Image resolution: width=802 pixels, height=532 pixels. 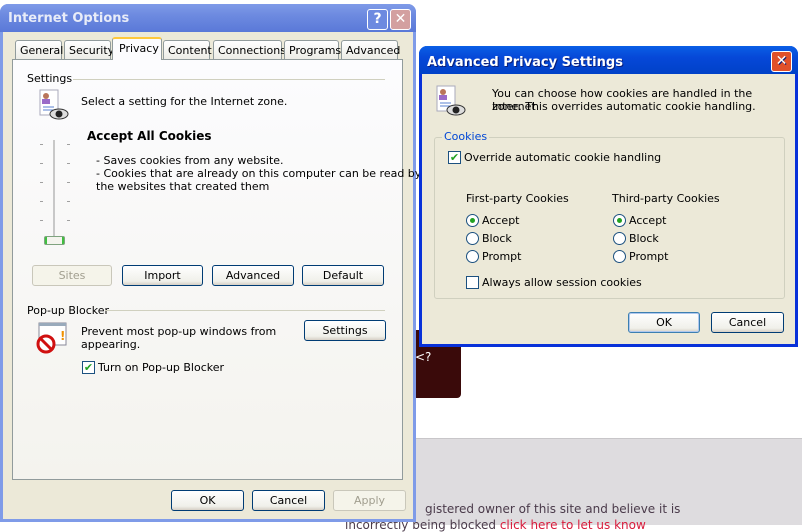 What do you see at coordinates (187, 50) in the screenshot?
I see `tab-content: Content` at bounding box center [187, 50].